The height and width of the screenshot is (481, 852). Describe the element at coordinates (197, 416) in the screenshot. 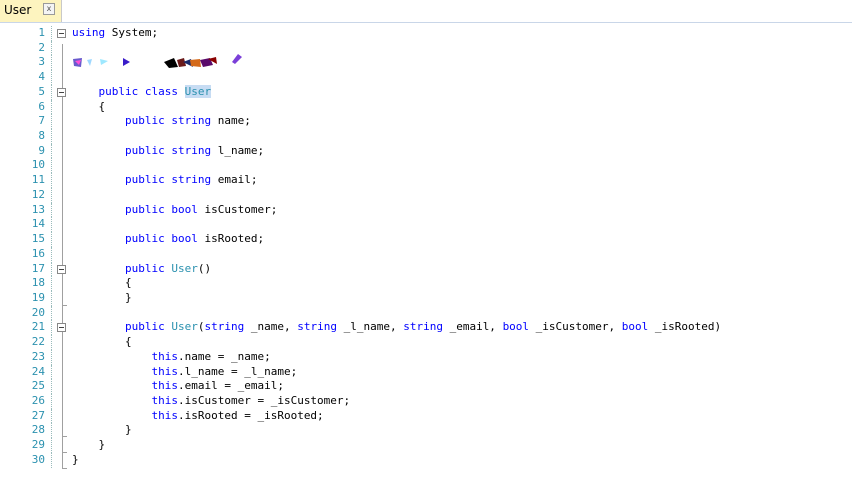

I see `code-text: this.isRooted = _isRooted;` at that location.